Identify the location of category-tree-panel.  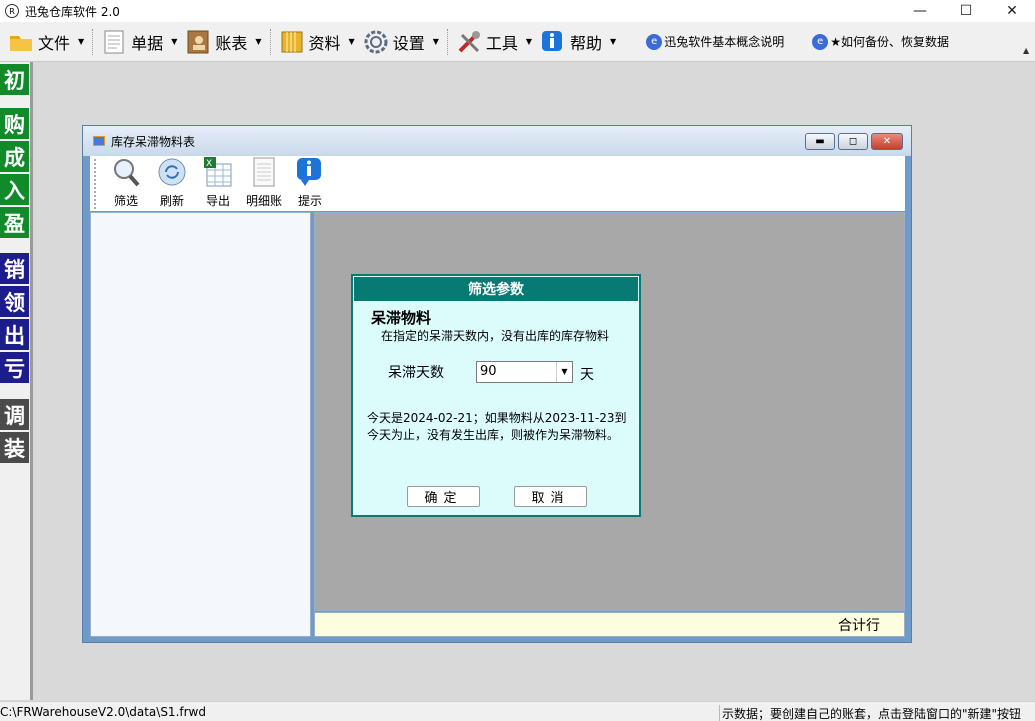
(200, 424).